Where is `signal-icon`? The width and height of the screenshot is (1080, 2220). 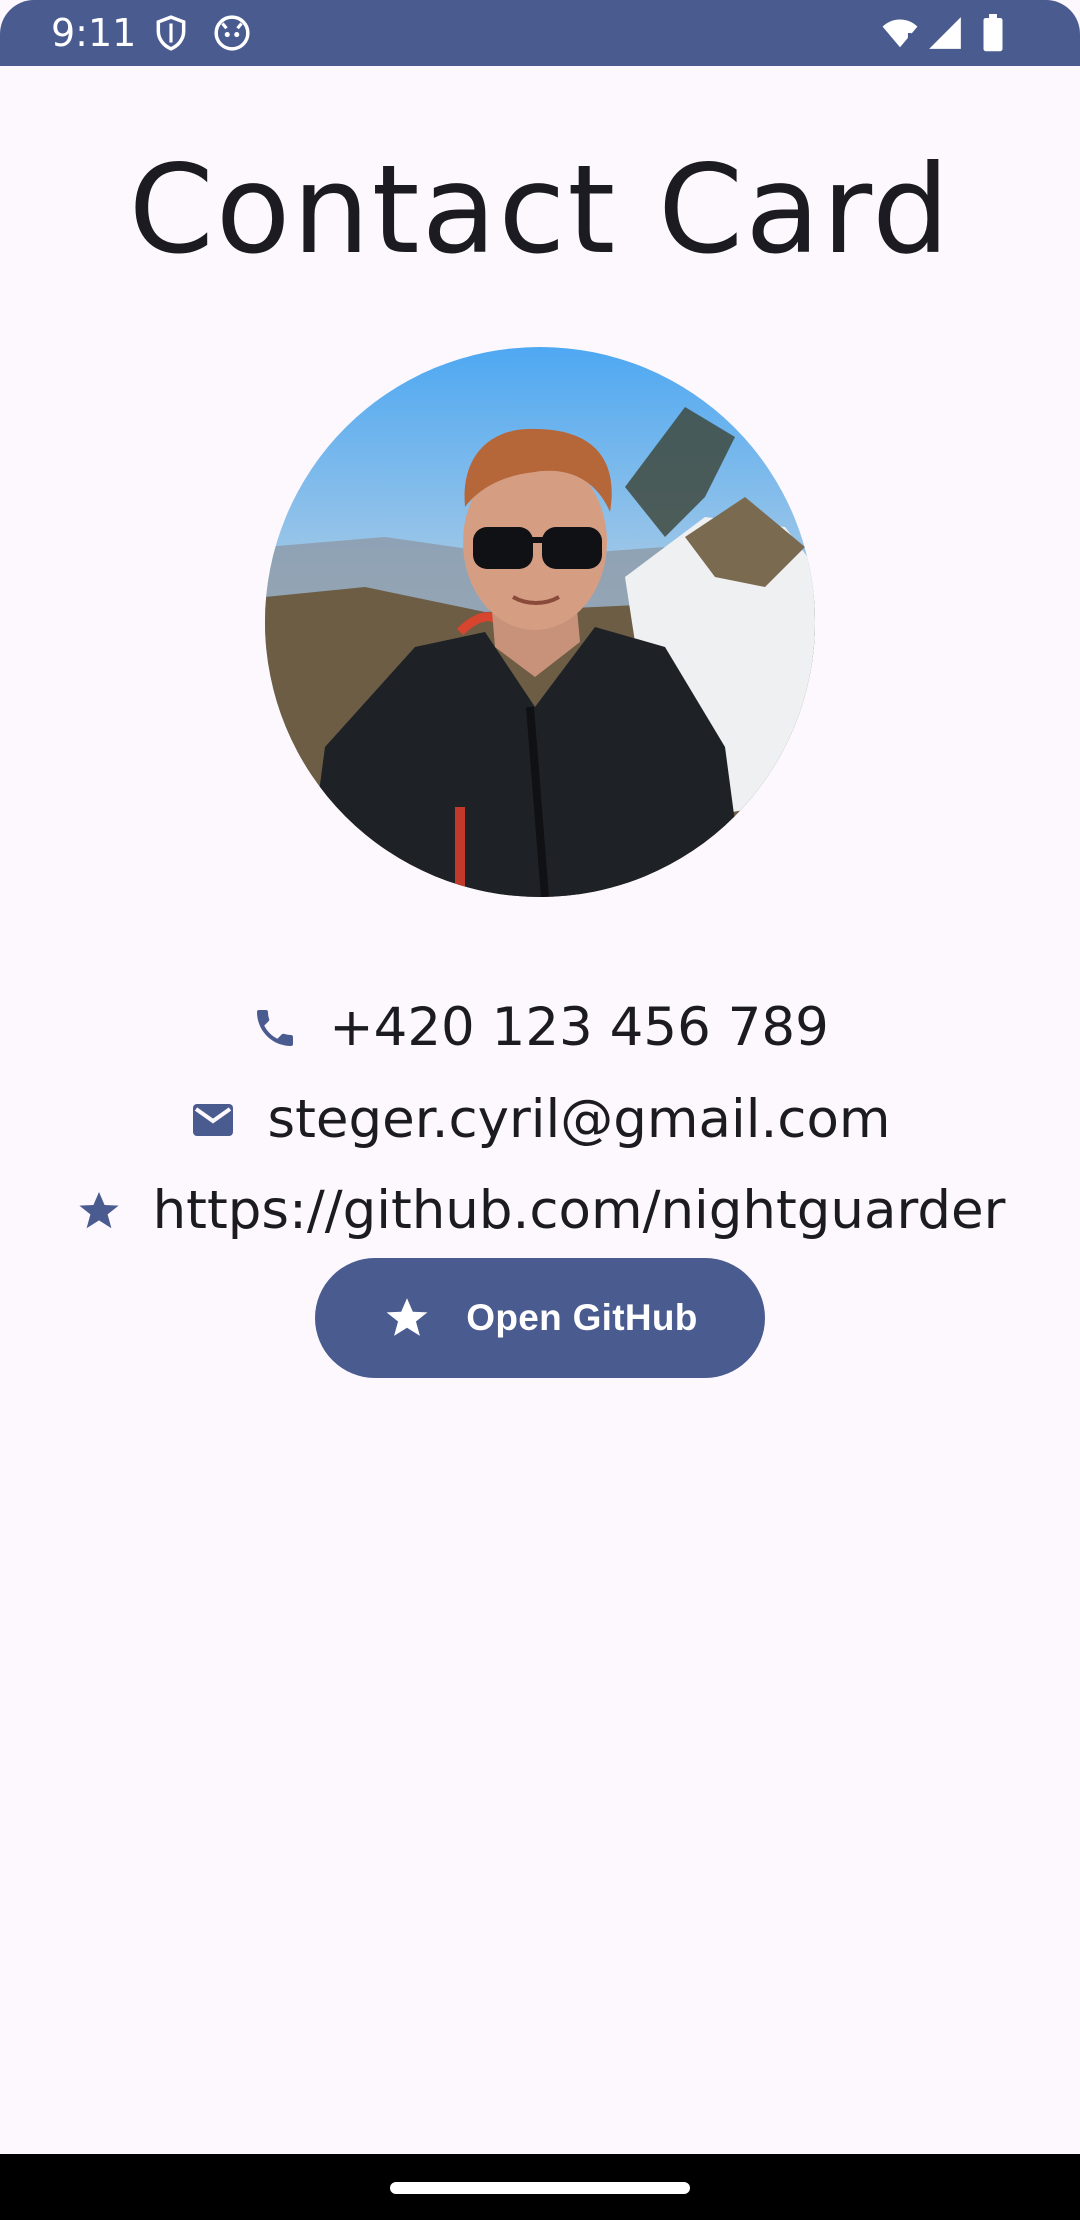
signal-icon is located at coordinates (945, 33).